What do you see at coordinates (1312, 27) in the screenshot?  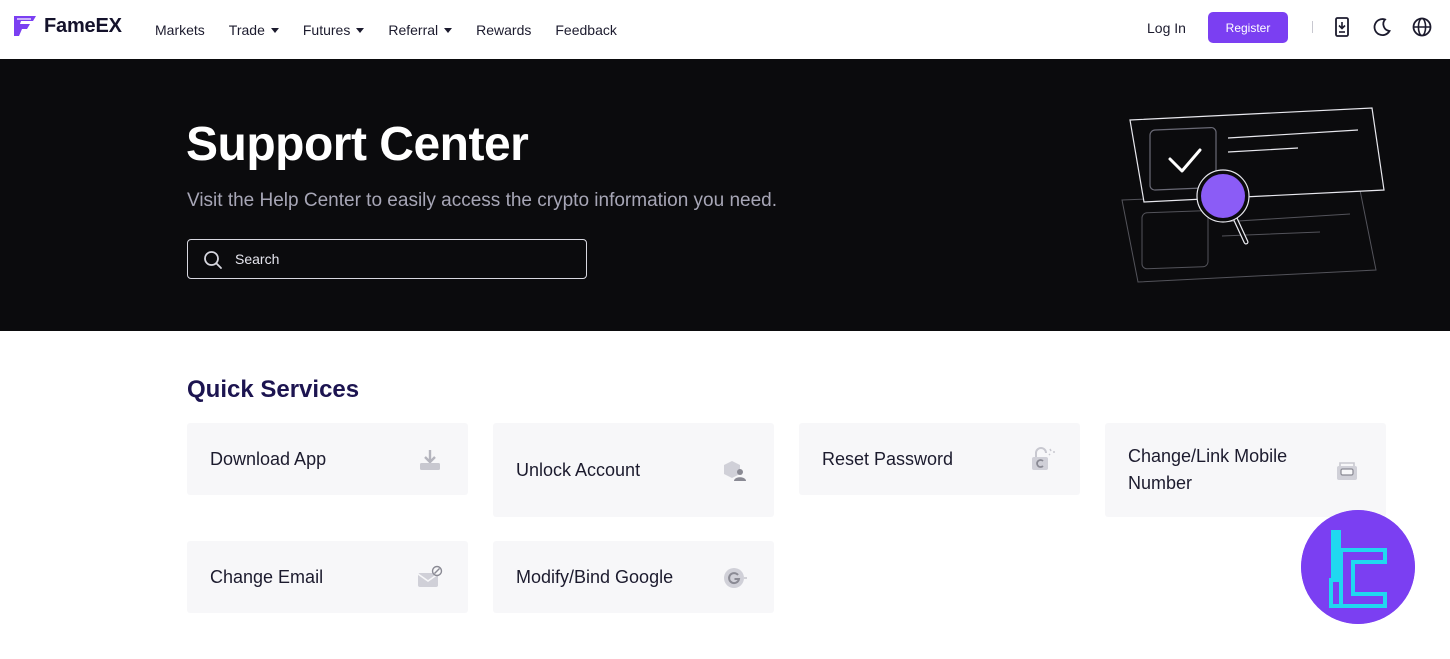 I see `nav-divider` at bounding box center [1312, 27].